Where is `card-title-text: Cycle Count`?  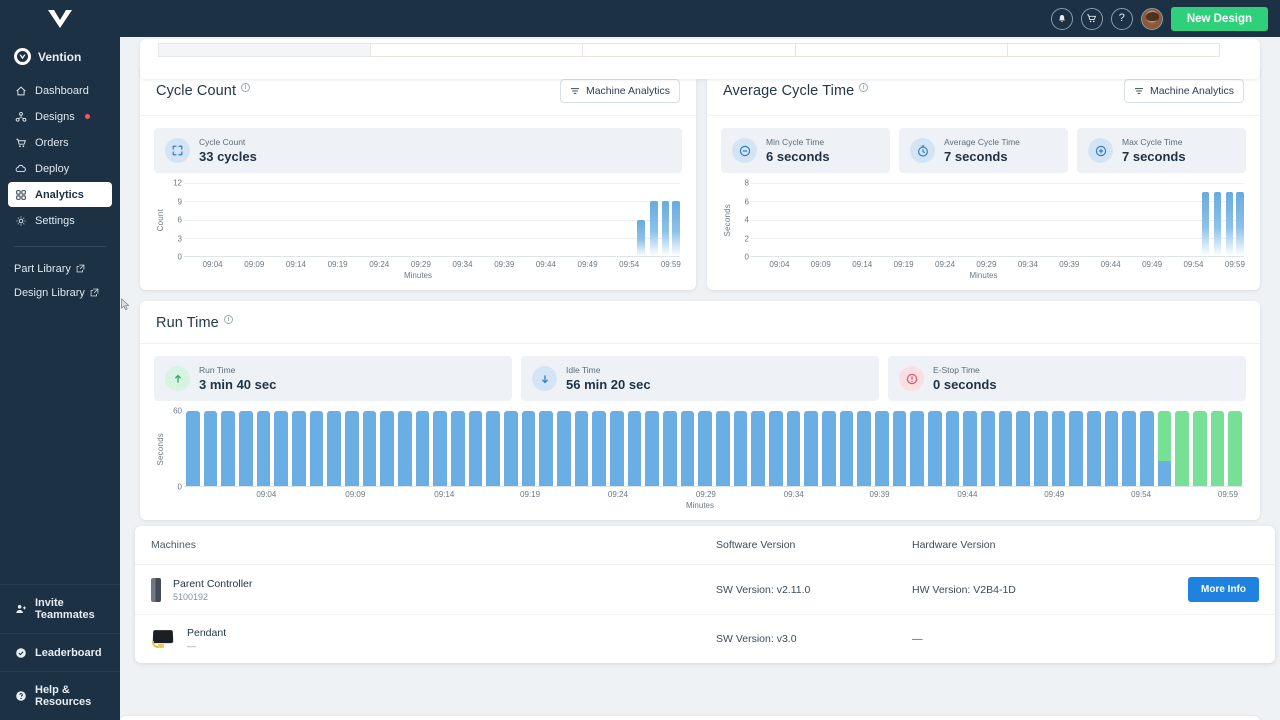 card-title-text: Cycle Count is located at coordinates (196, 91).